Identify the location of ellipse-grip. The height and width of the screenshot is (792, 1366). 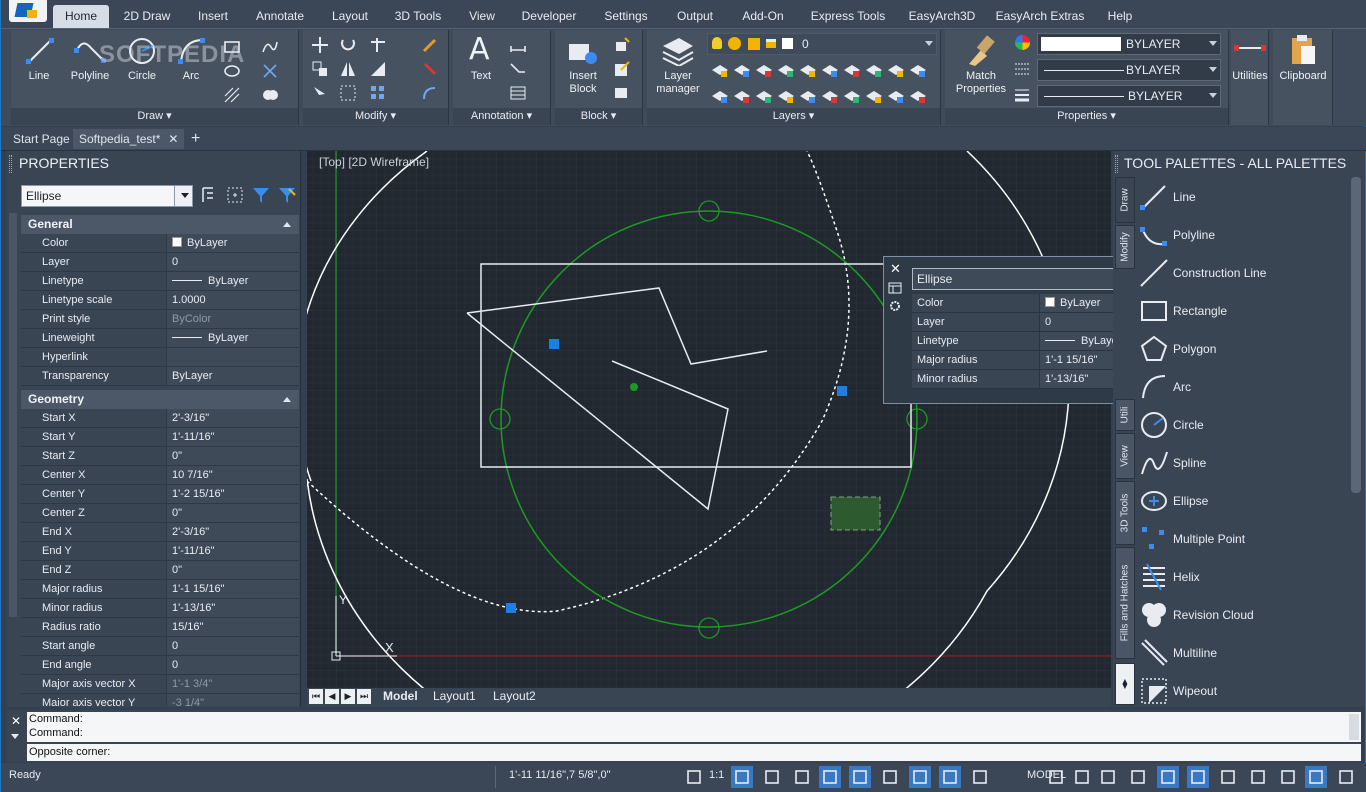
(554, 344).